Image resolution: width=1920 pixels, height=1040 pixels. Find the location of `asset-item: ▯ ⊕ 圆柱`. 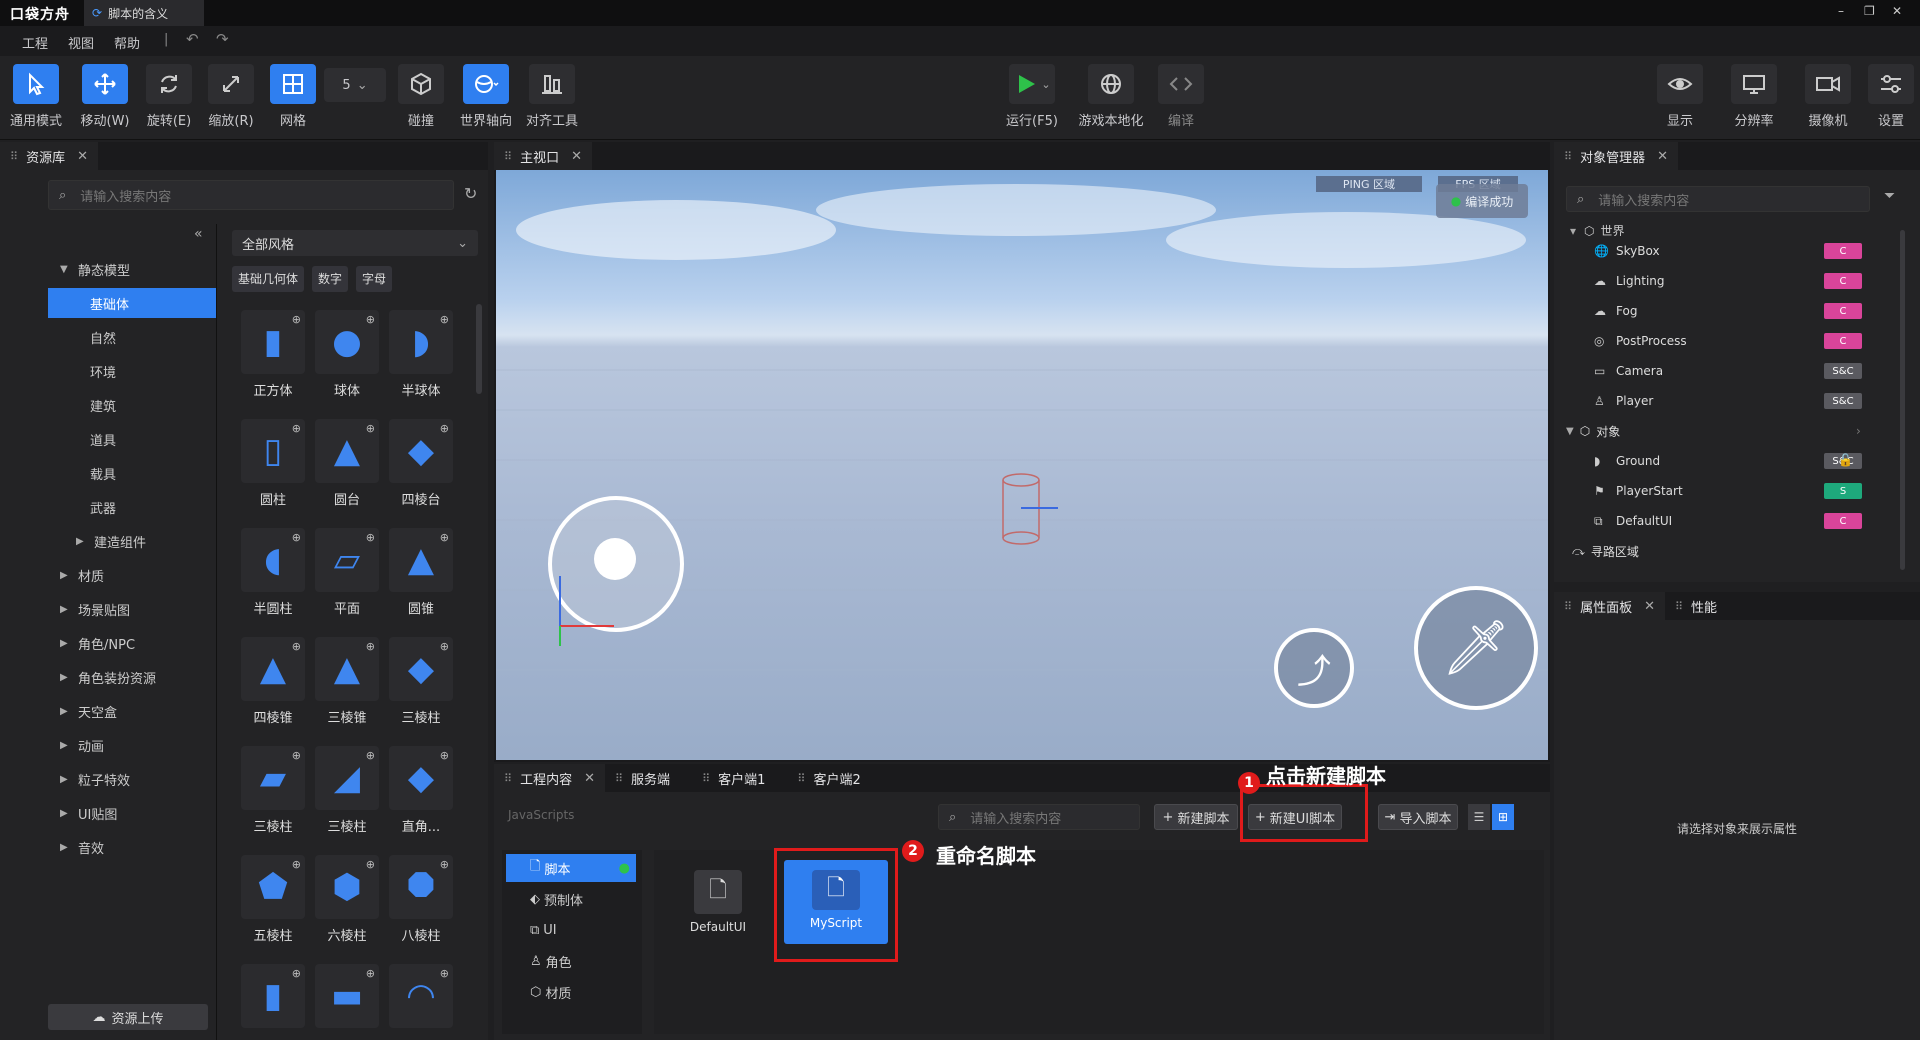

asset-item: ▯ ⊕ 圆柱 is located at coordinates (273, 463).